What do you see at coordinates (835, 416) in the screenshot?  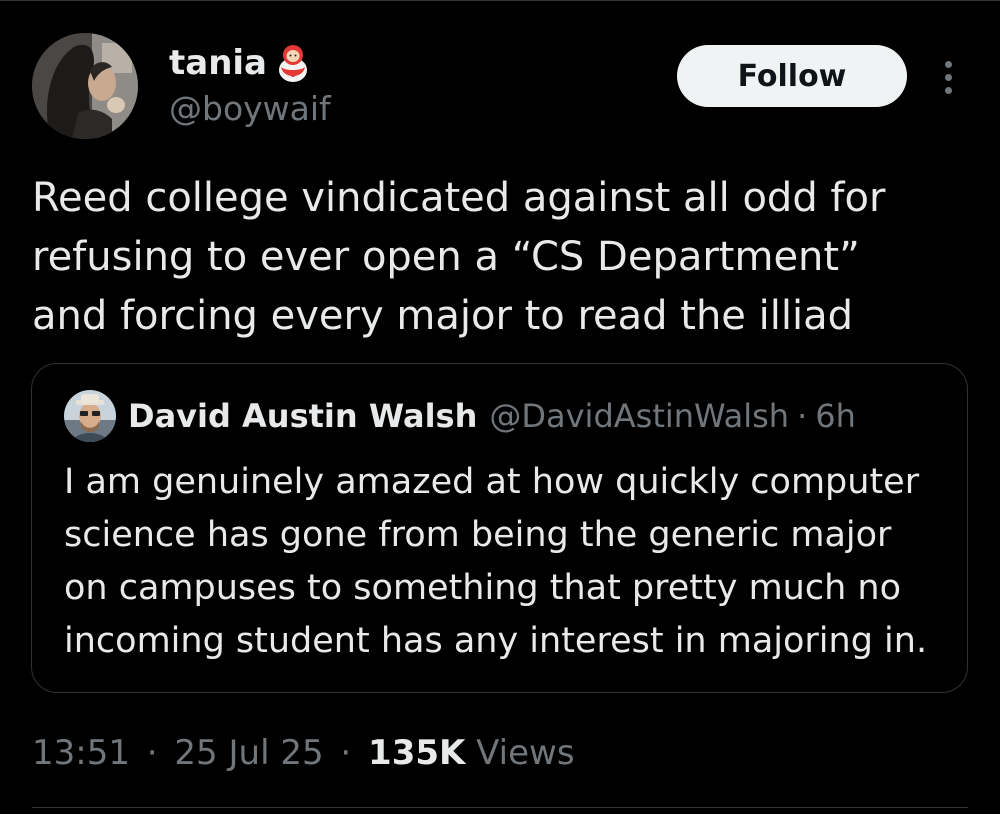 I see `quote-timestamp: 6h` at bounding box center [835, 416].